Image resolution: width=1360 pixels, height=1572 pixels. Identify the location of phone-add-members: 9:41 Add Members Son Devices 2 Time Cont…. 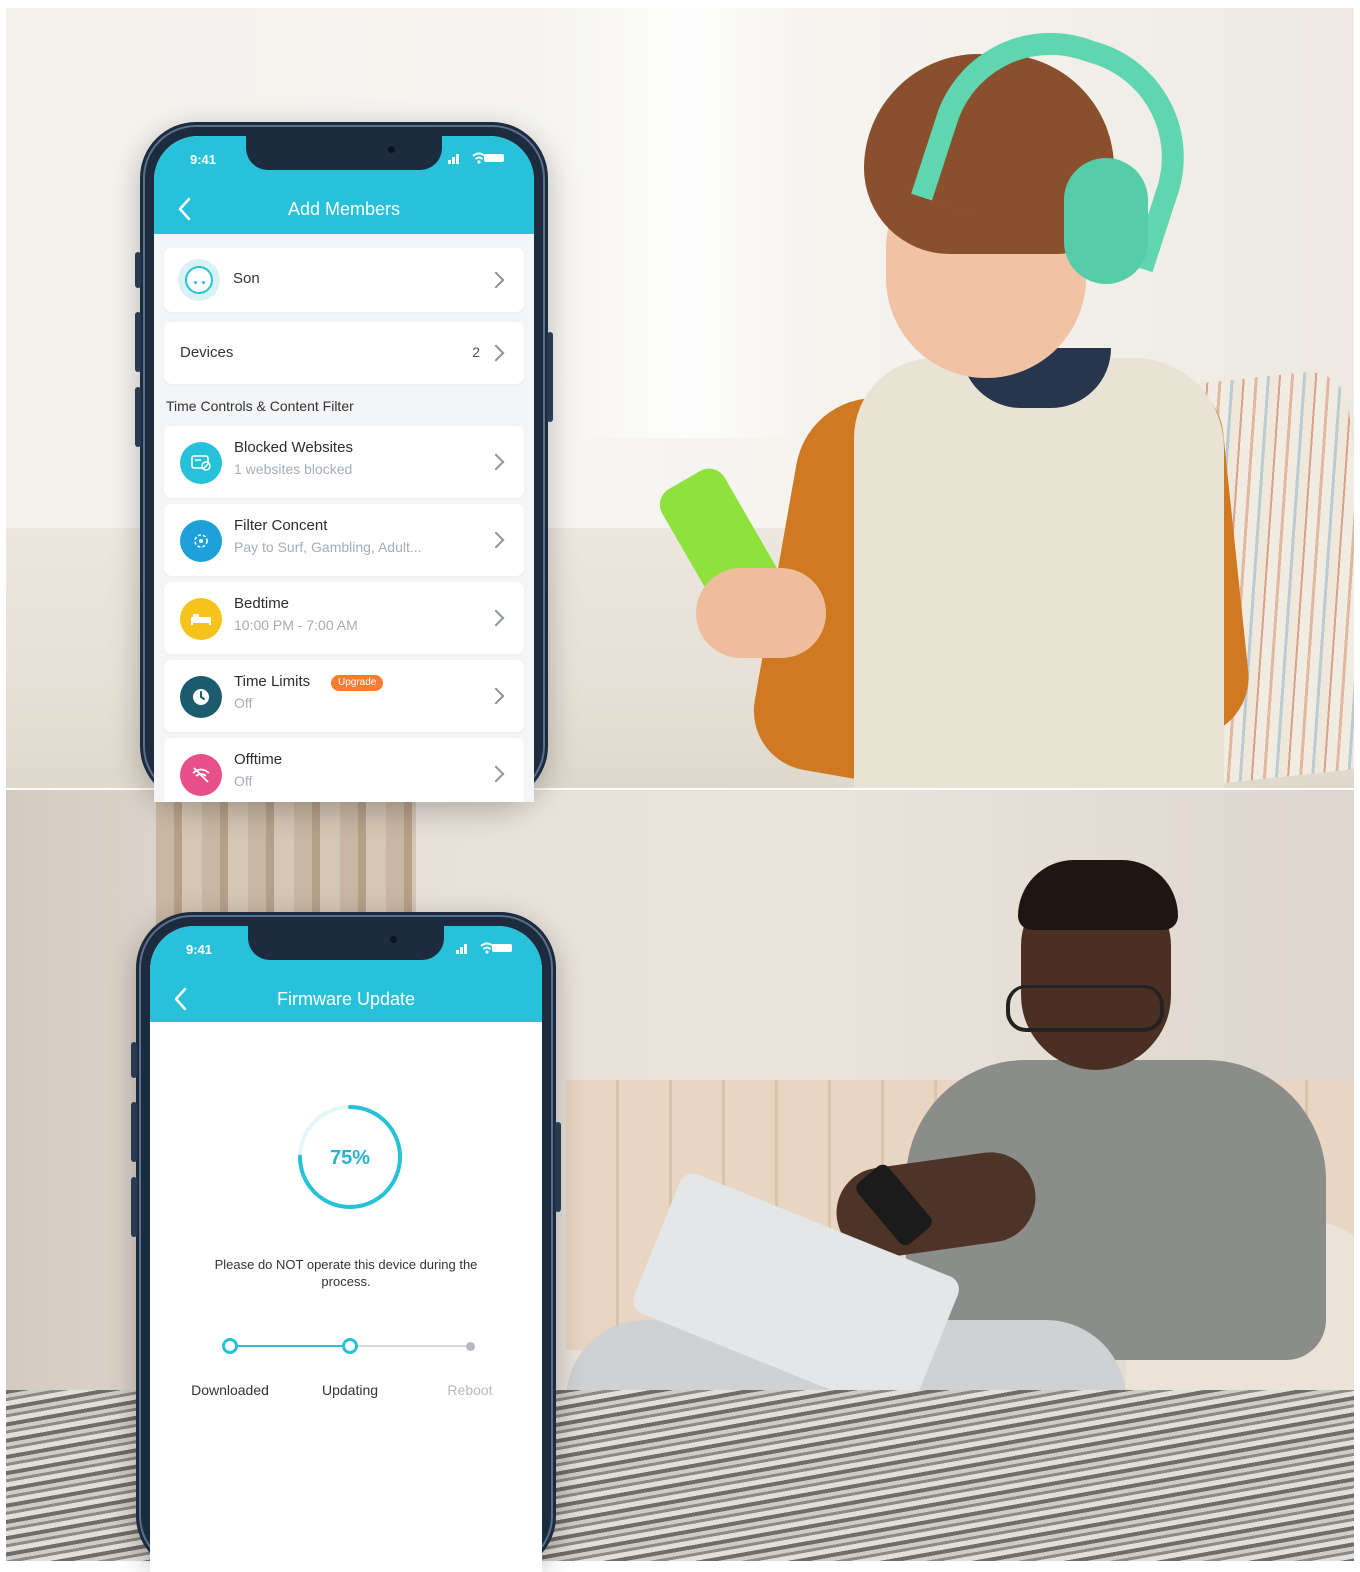
(344, 462).